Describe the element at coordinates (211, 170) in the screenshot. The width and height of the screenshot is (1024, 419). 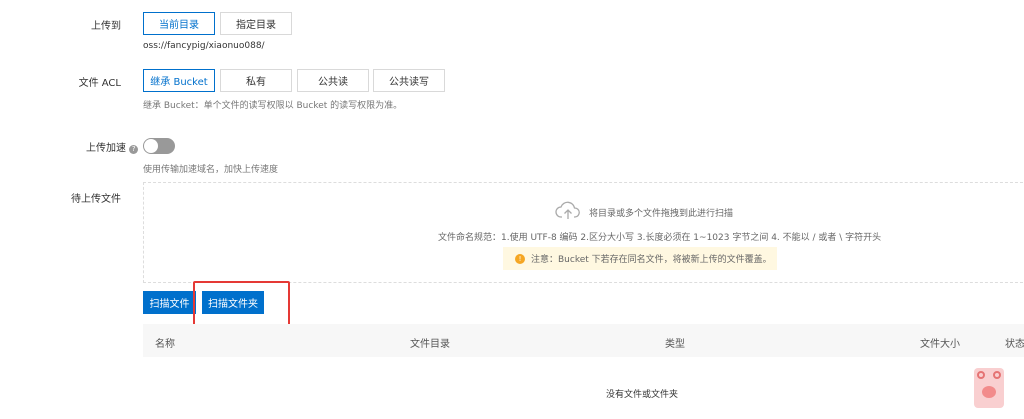
I see `accel-hint: 使用传输加速域名，加快上传速度` at that location.